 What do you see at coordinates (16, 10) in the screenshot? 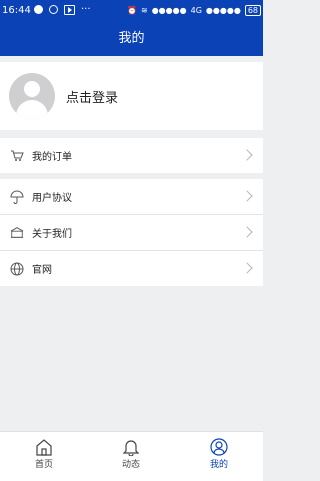
I see `status-time: 16:44` at bounding box center [16, 10].